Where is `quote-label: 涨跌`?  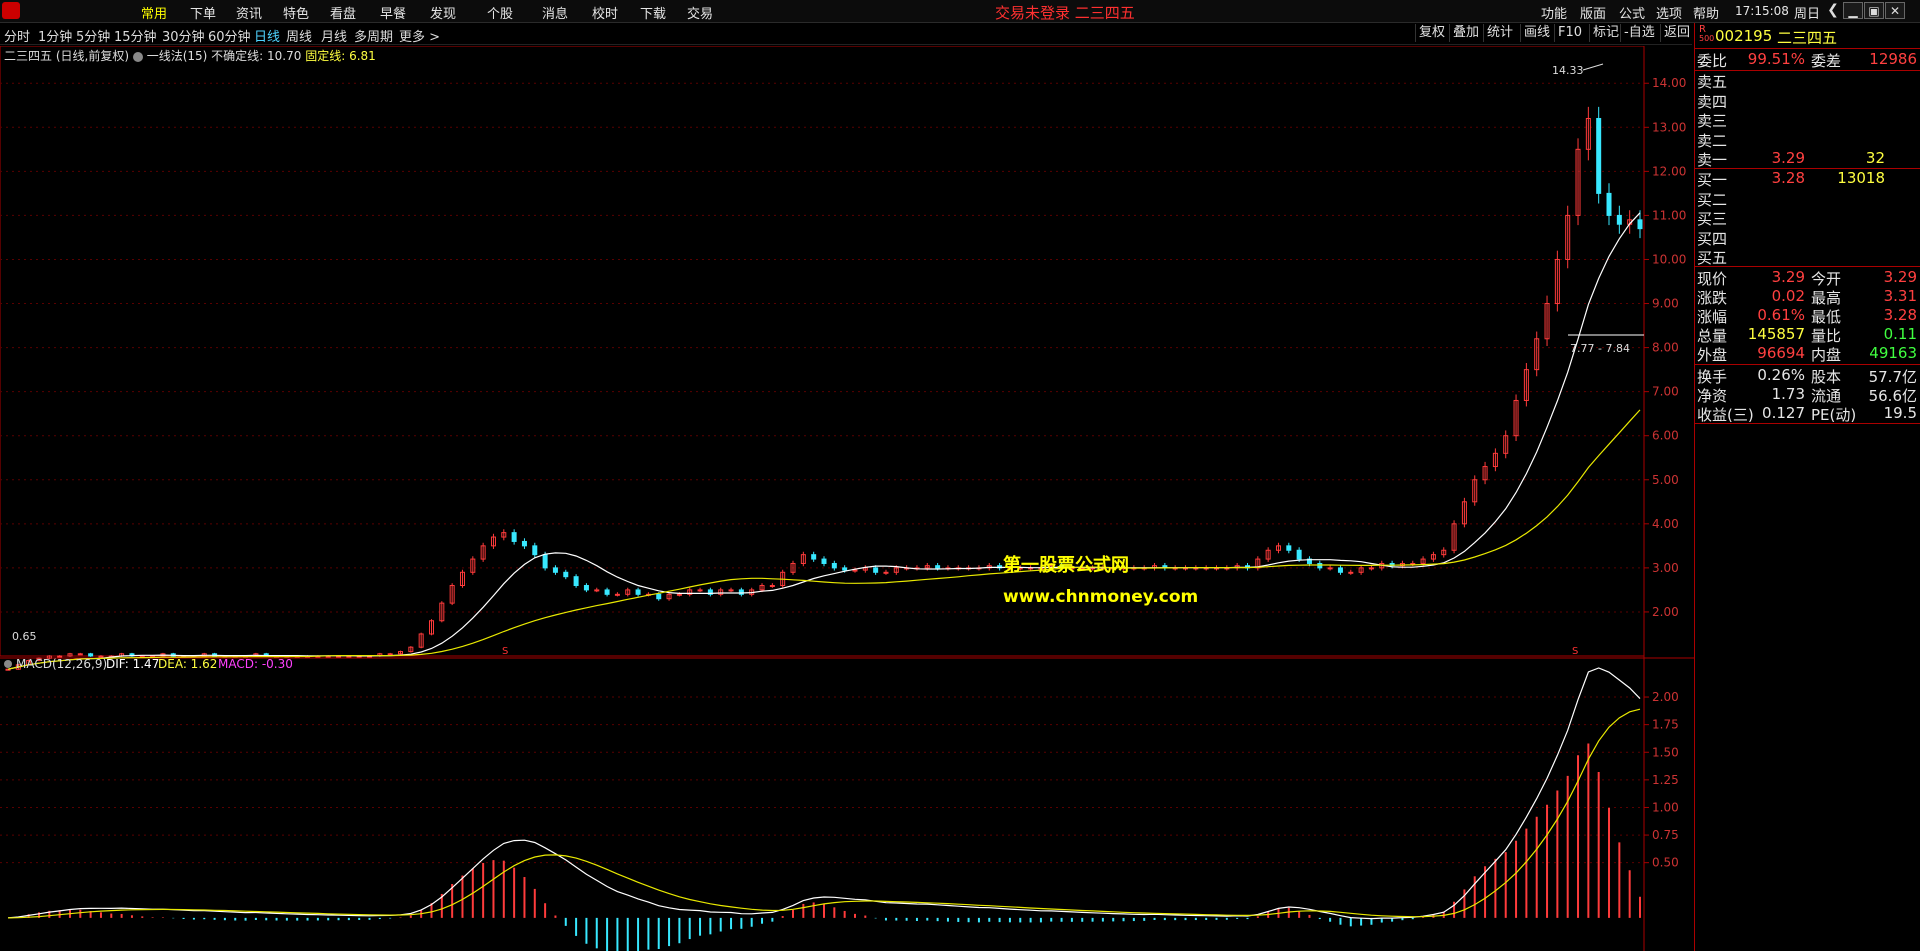 quote-label: 涨跌 is located at coordinates (1712, 298).